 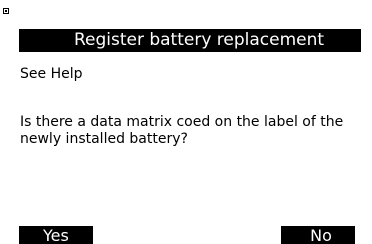 I want to click on yes-button: Yes, so click(x=56, y=235).